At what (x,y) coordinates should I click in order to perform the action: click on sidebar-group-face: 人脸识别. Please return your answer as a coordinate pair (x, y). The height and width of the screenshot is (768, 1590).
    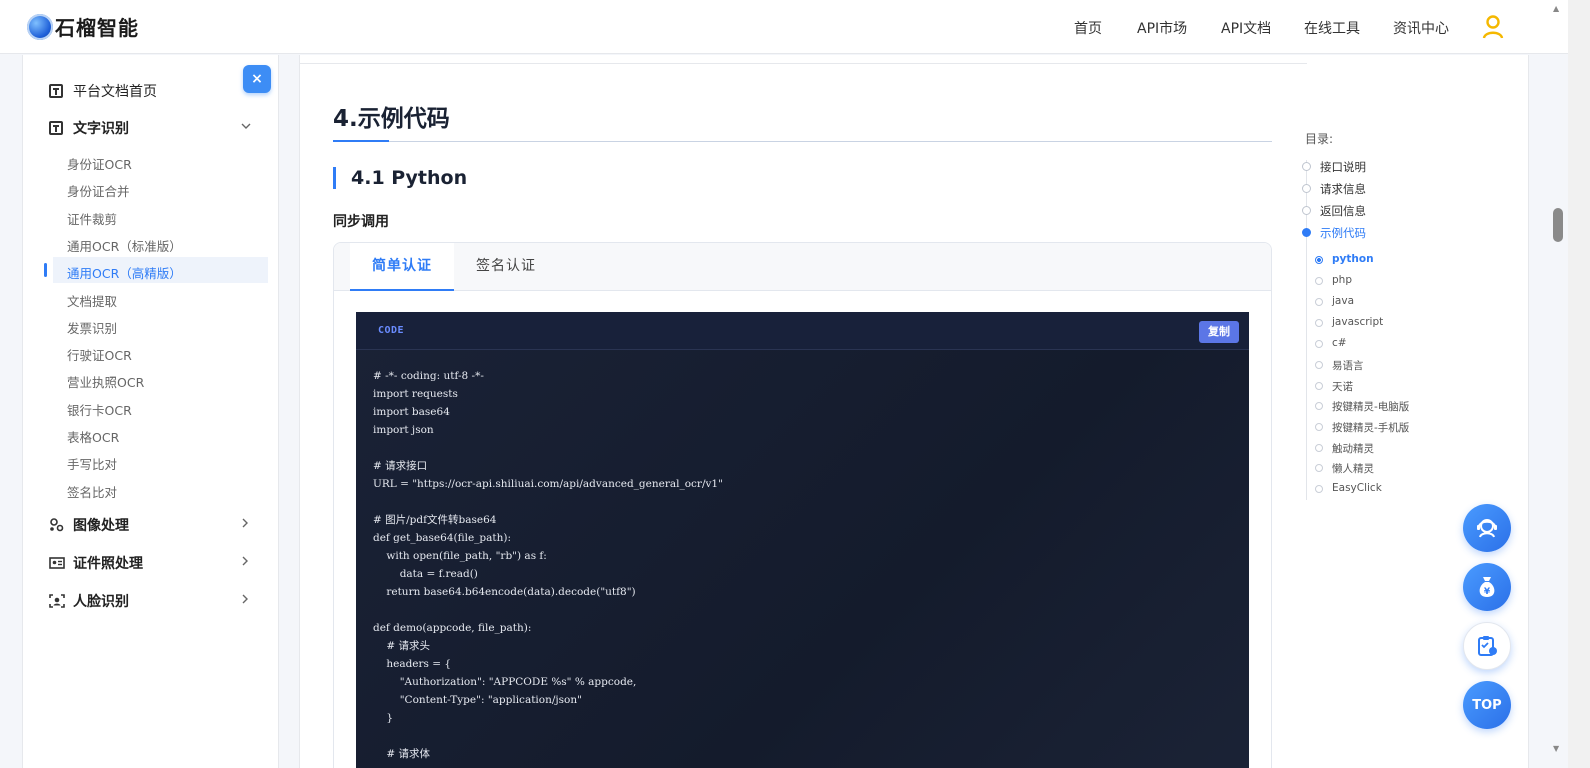
    Looking at the image, I should click on (89, 601).